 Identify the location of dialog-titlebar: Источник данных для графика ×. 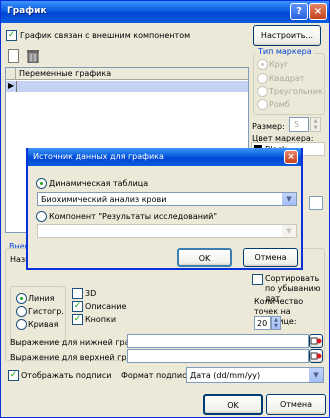
(164, 157).